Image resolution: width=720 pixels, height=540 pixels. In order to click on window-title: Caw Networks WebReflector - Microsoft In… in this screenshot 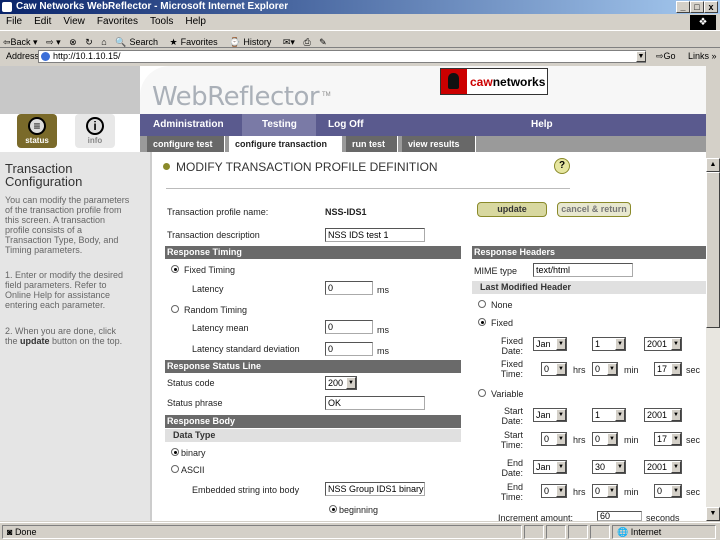, I will do `click(152, 6)`.